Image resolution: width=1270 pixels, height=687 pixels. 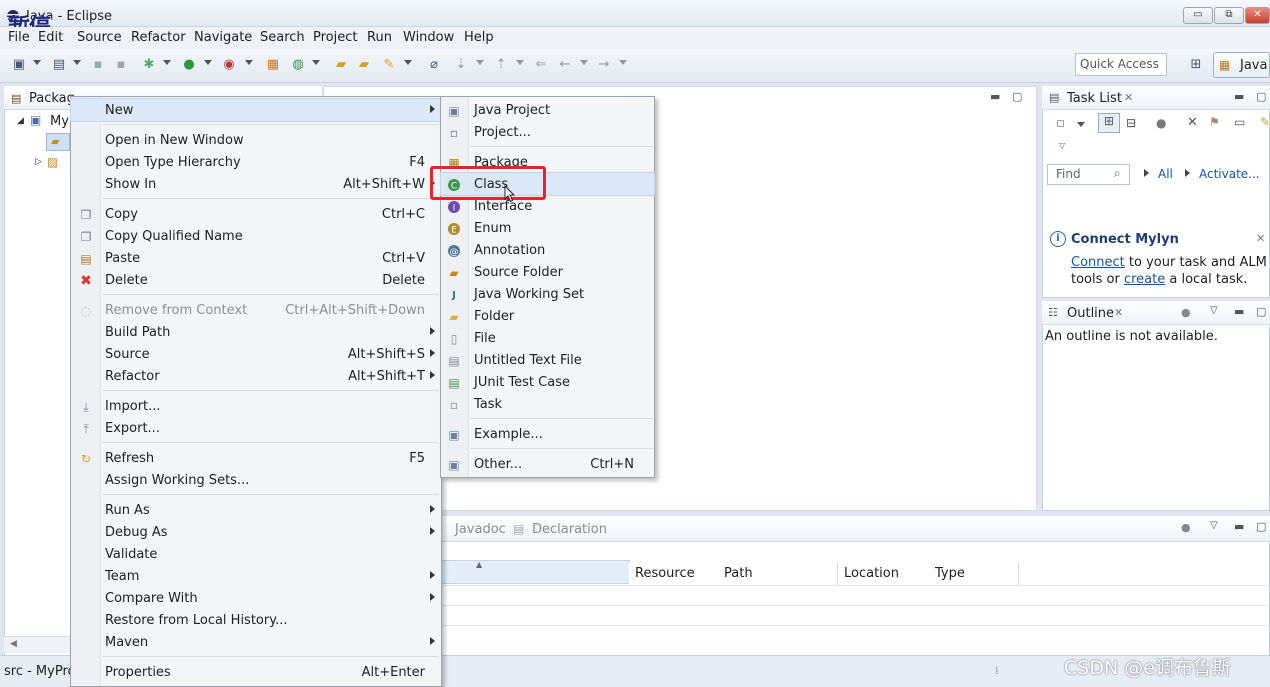 What do you see at coordinates (256, 162) in the screenshot?
I see `menu-open-type-hierarchy: Open Type Hierarchy F4` at bounding box center [256, 162].